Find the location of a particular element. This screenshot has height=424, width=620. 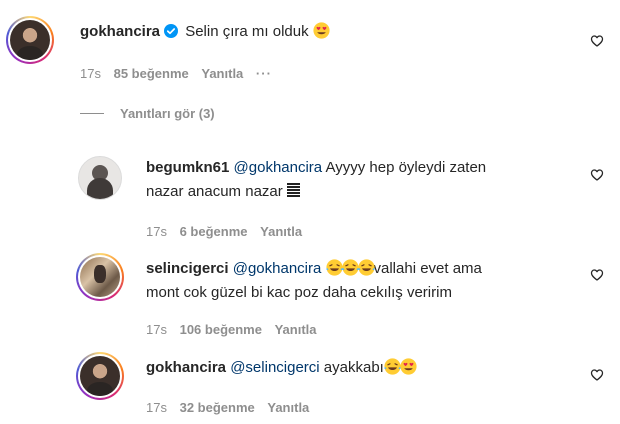

reply-meta: 17s 106 beğenme Yanıtla is located at coordinates (236, 330).